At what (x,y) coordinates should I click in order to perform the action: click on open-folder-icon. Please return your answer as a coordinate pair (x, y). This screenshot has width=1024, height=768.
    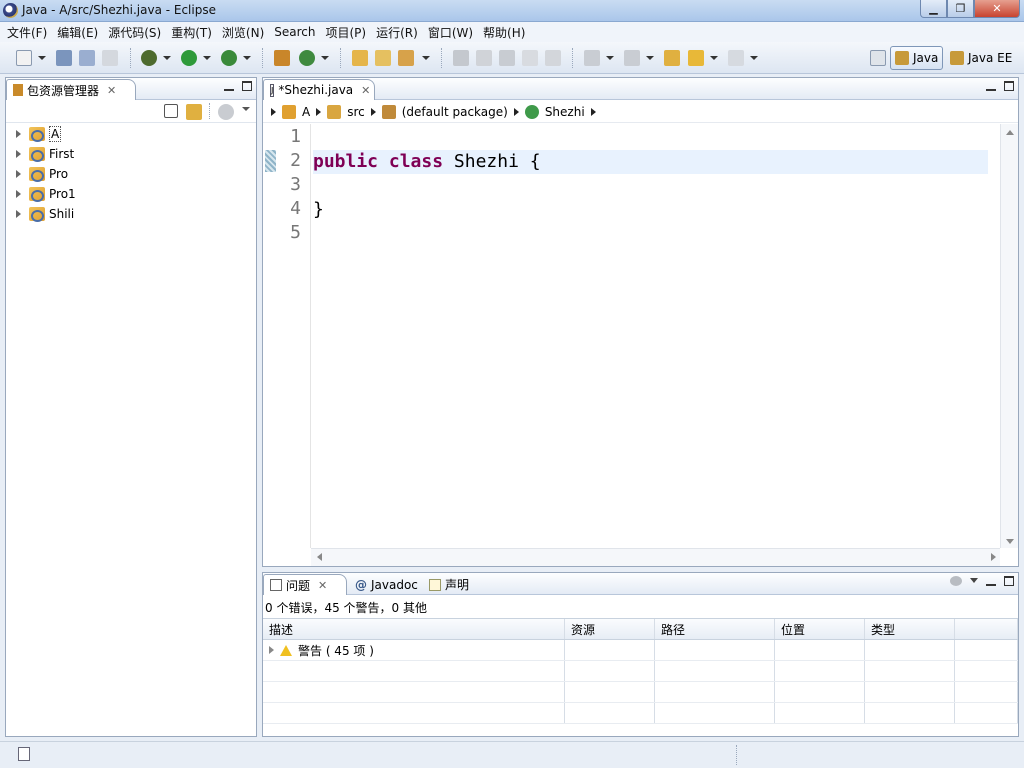
    Looking at the image, I should click on (383, 58).